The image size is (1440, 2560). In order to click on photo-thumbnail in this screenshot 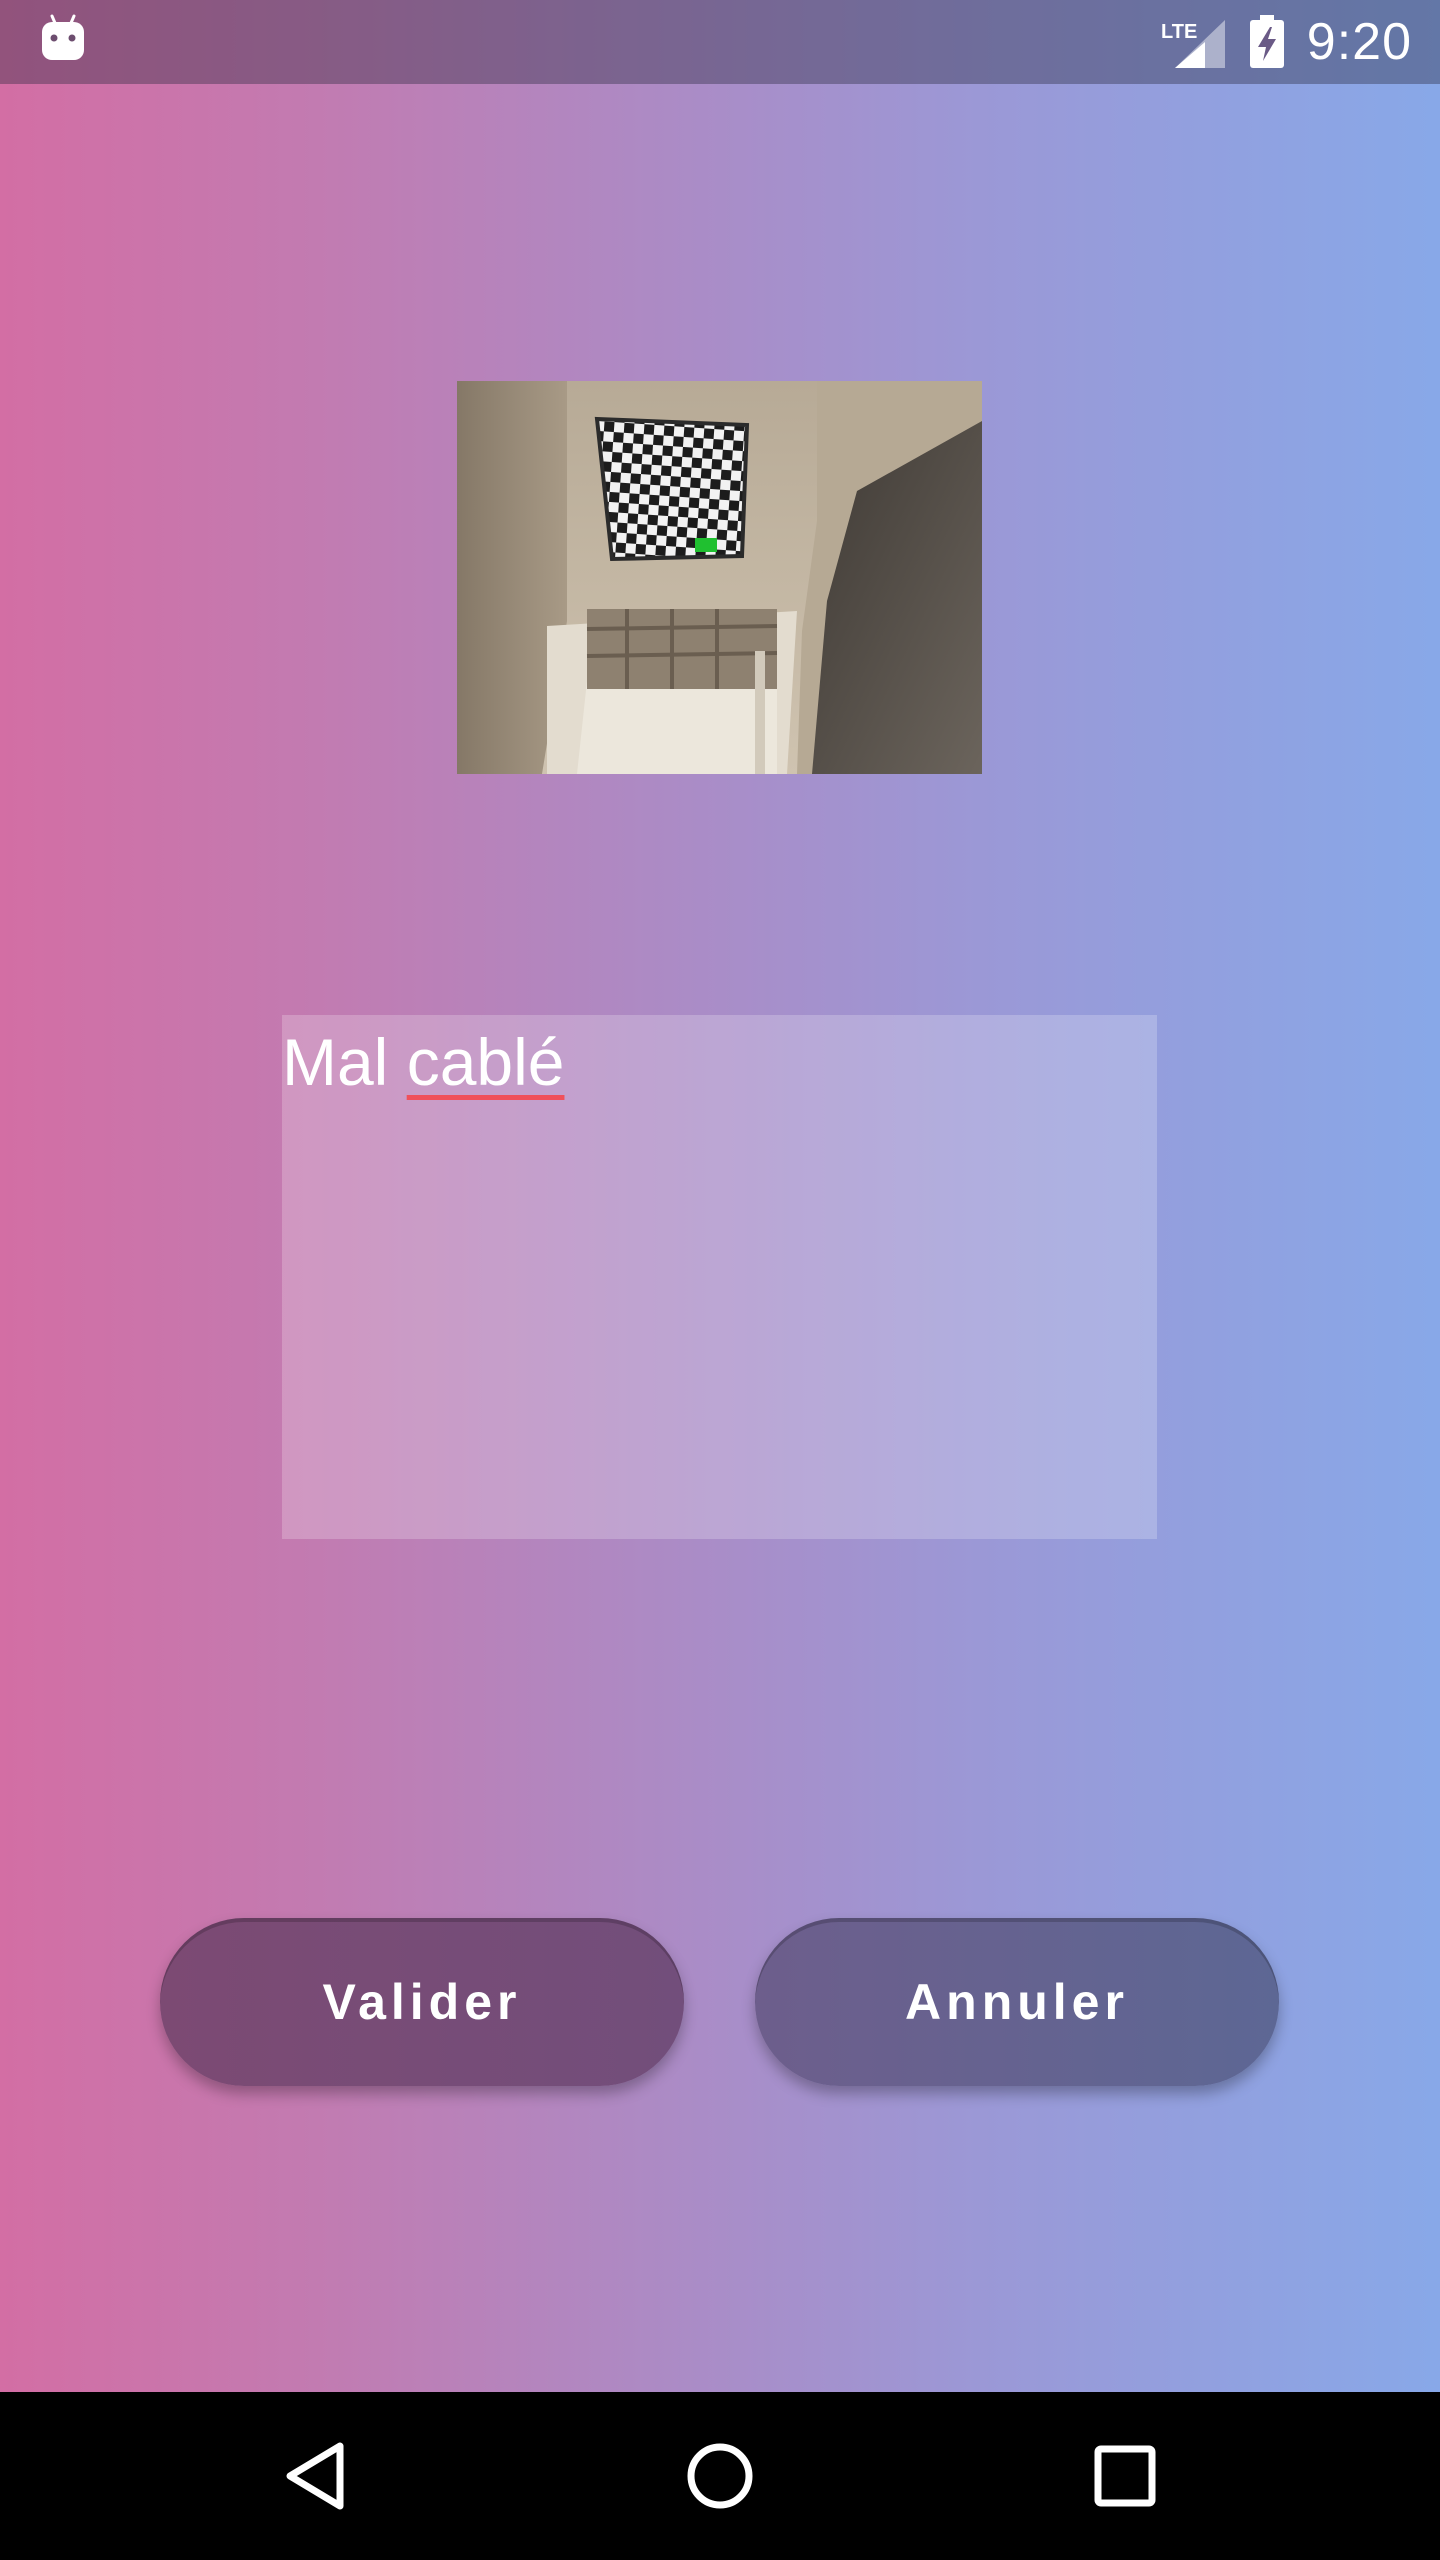, I will do `click(719, 577)`.